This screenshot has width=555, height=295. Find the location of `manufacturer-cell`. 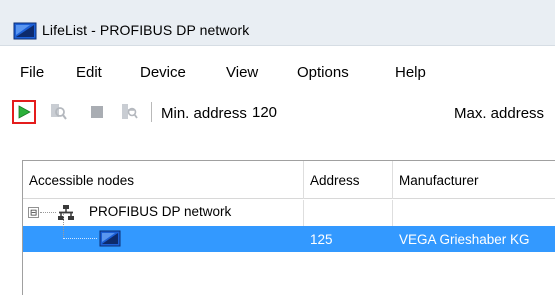

manufacturer-cell is located at coordinates (474, 213).